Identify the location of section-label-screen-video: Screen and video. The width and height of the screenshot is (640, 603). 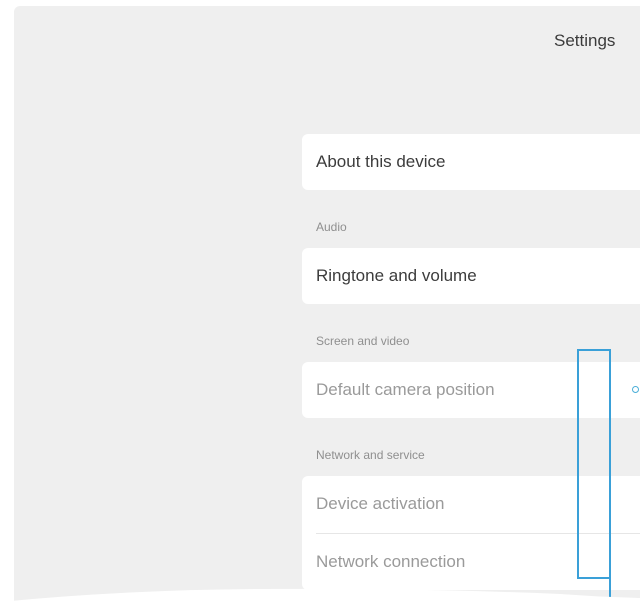
(363, 341).